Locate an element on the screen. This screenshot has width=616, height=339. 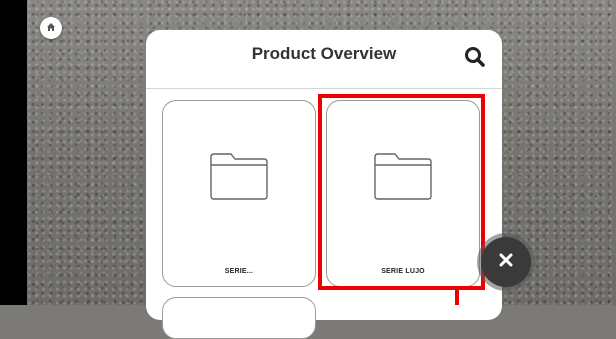
close-icon is located at coordinates (506, 262).